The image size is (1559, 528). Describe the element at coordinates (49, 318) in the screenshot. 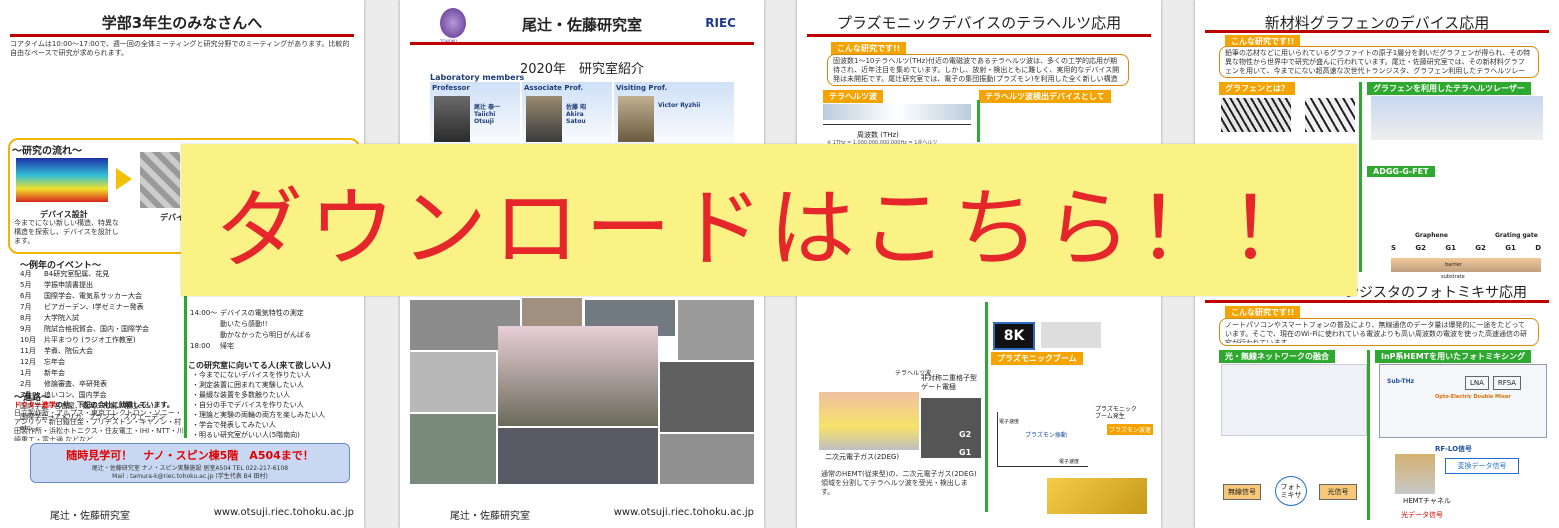

I see `event-row: 8月 大学院入試` at that location.